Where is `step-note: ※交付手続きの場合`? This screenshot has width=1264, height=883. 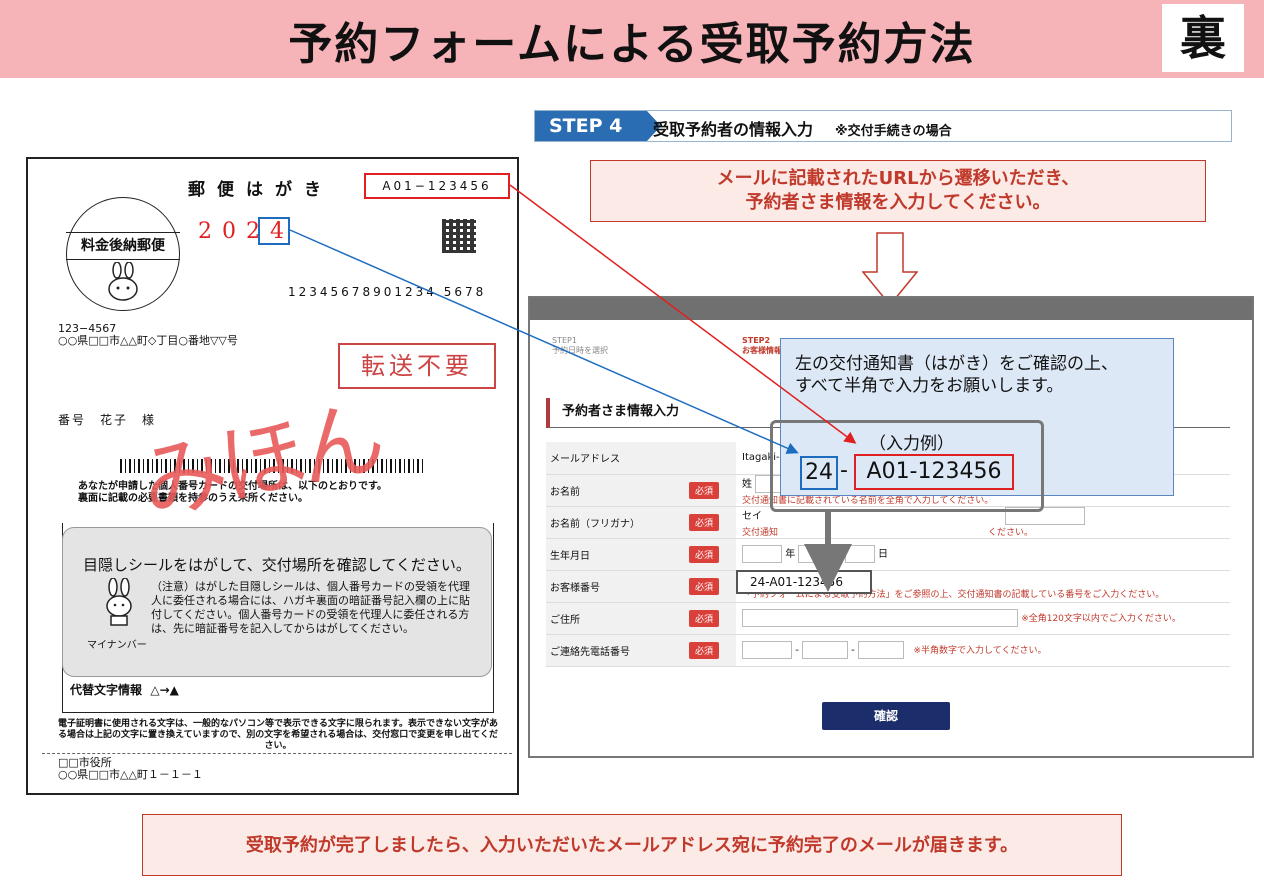
step-note: ※交付手続きの場合 is located at coordinates (893, 131).